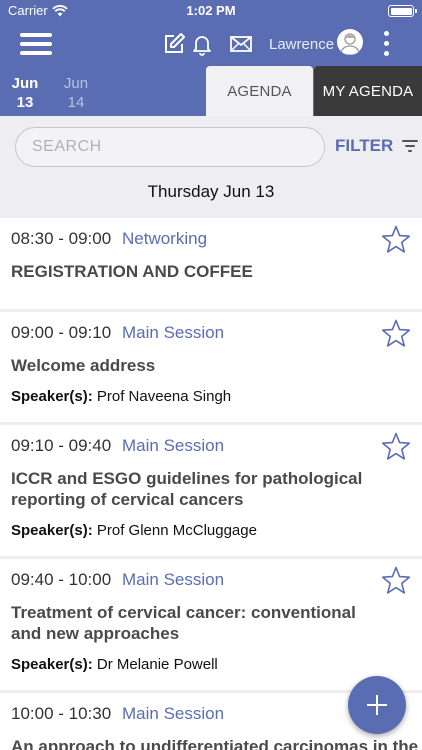 This screenshot has width=422, height=750. What do you see at coordinates (170, 147) in the screenshot?
I see `search-input: SEARCH` at bounding box center [170, 147].